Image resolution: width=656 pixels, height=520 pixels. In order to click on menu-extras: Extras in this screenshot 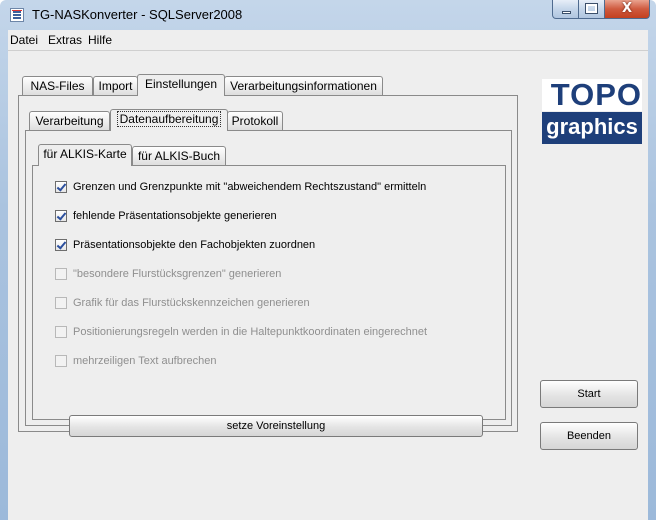, I will do `click(65, 40)`.